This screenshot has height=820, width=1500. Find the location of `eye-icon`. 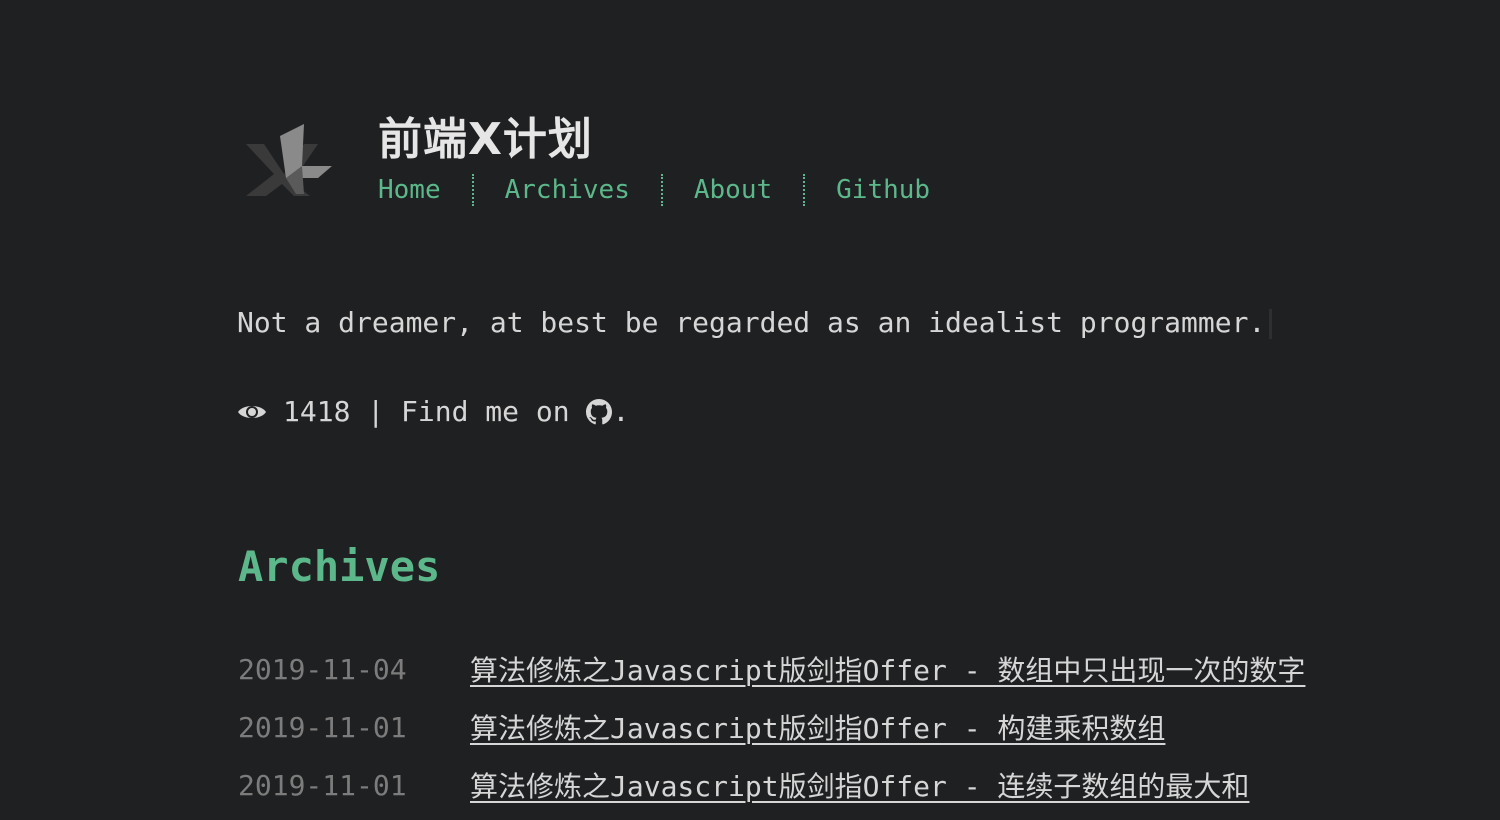

eye-icon is located at coordinates (252, 411).